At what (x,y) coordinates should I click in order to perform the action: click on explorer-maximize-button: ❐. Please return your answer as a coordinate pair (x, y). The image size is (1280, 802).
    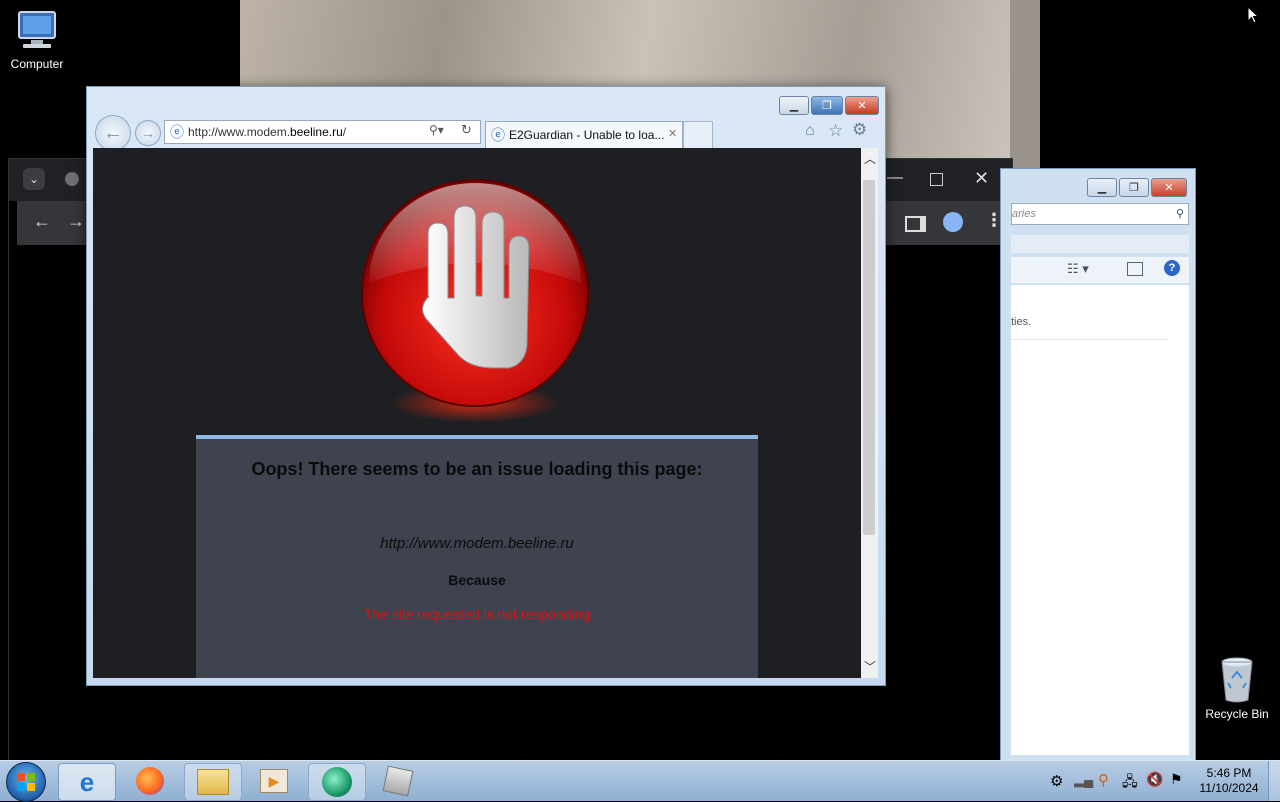
    Looking at the image, I should click on (1134, 187).